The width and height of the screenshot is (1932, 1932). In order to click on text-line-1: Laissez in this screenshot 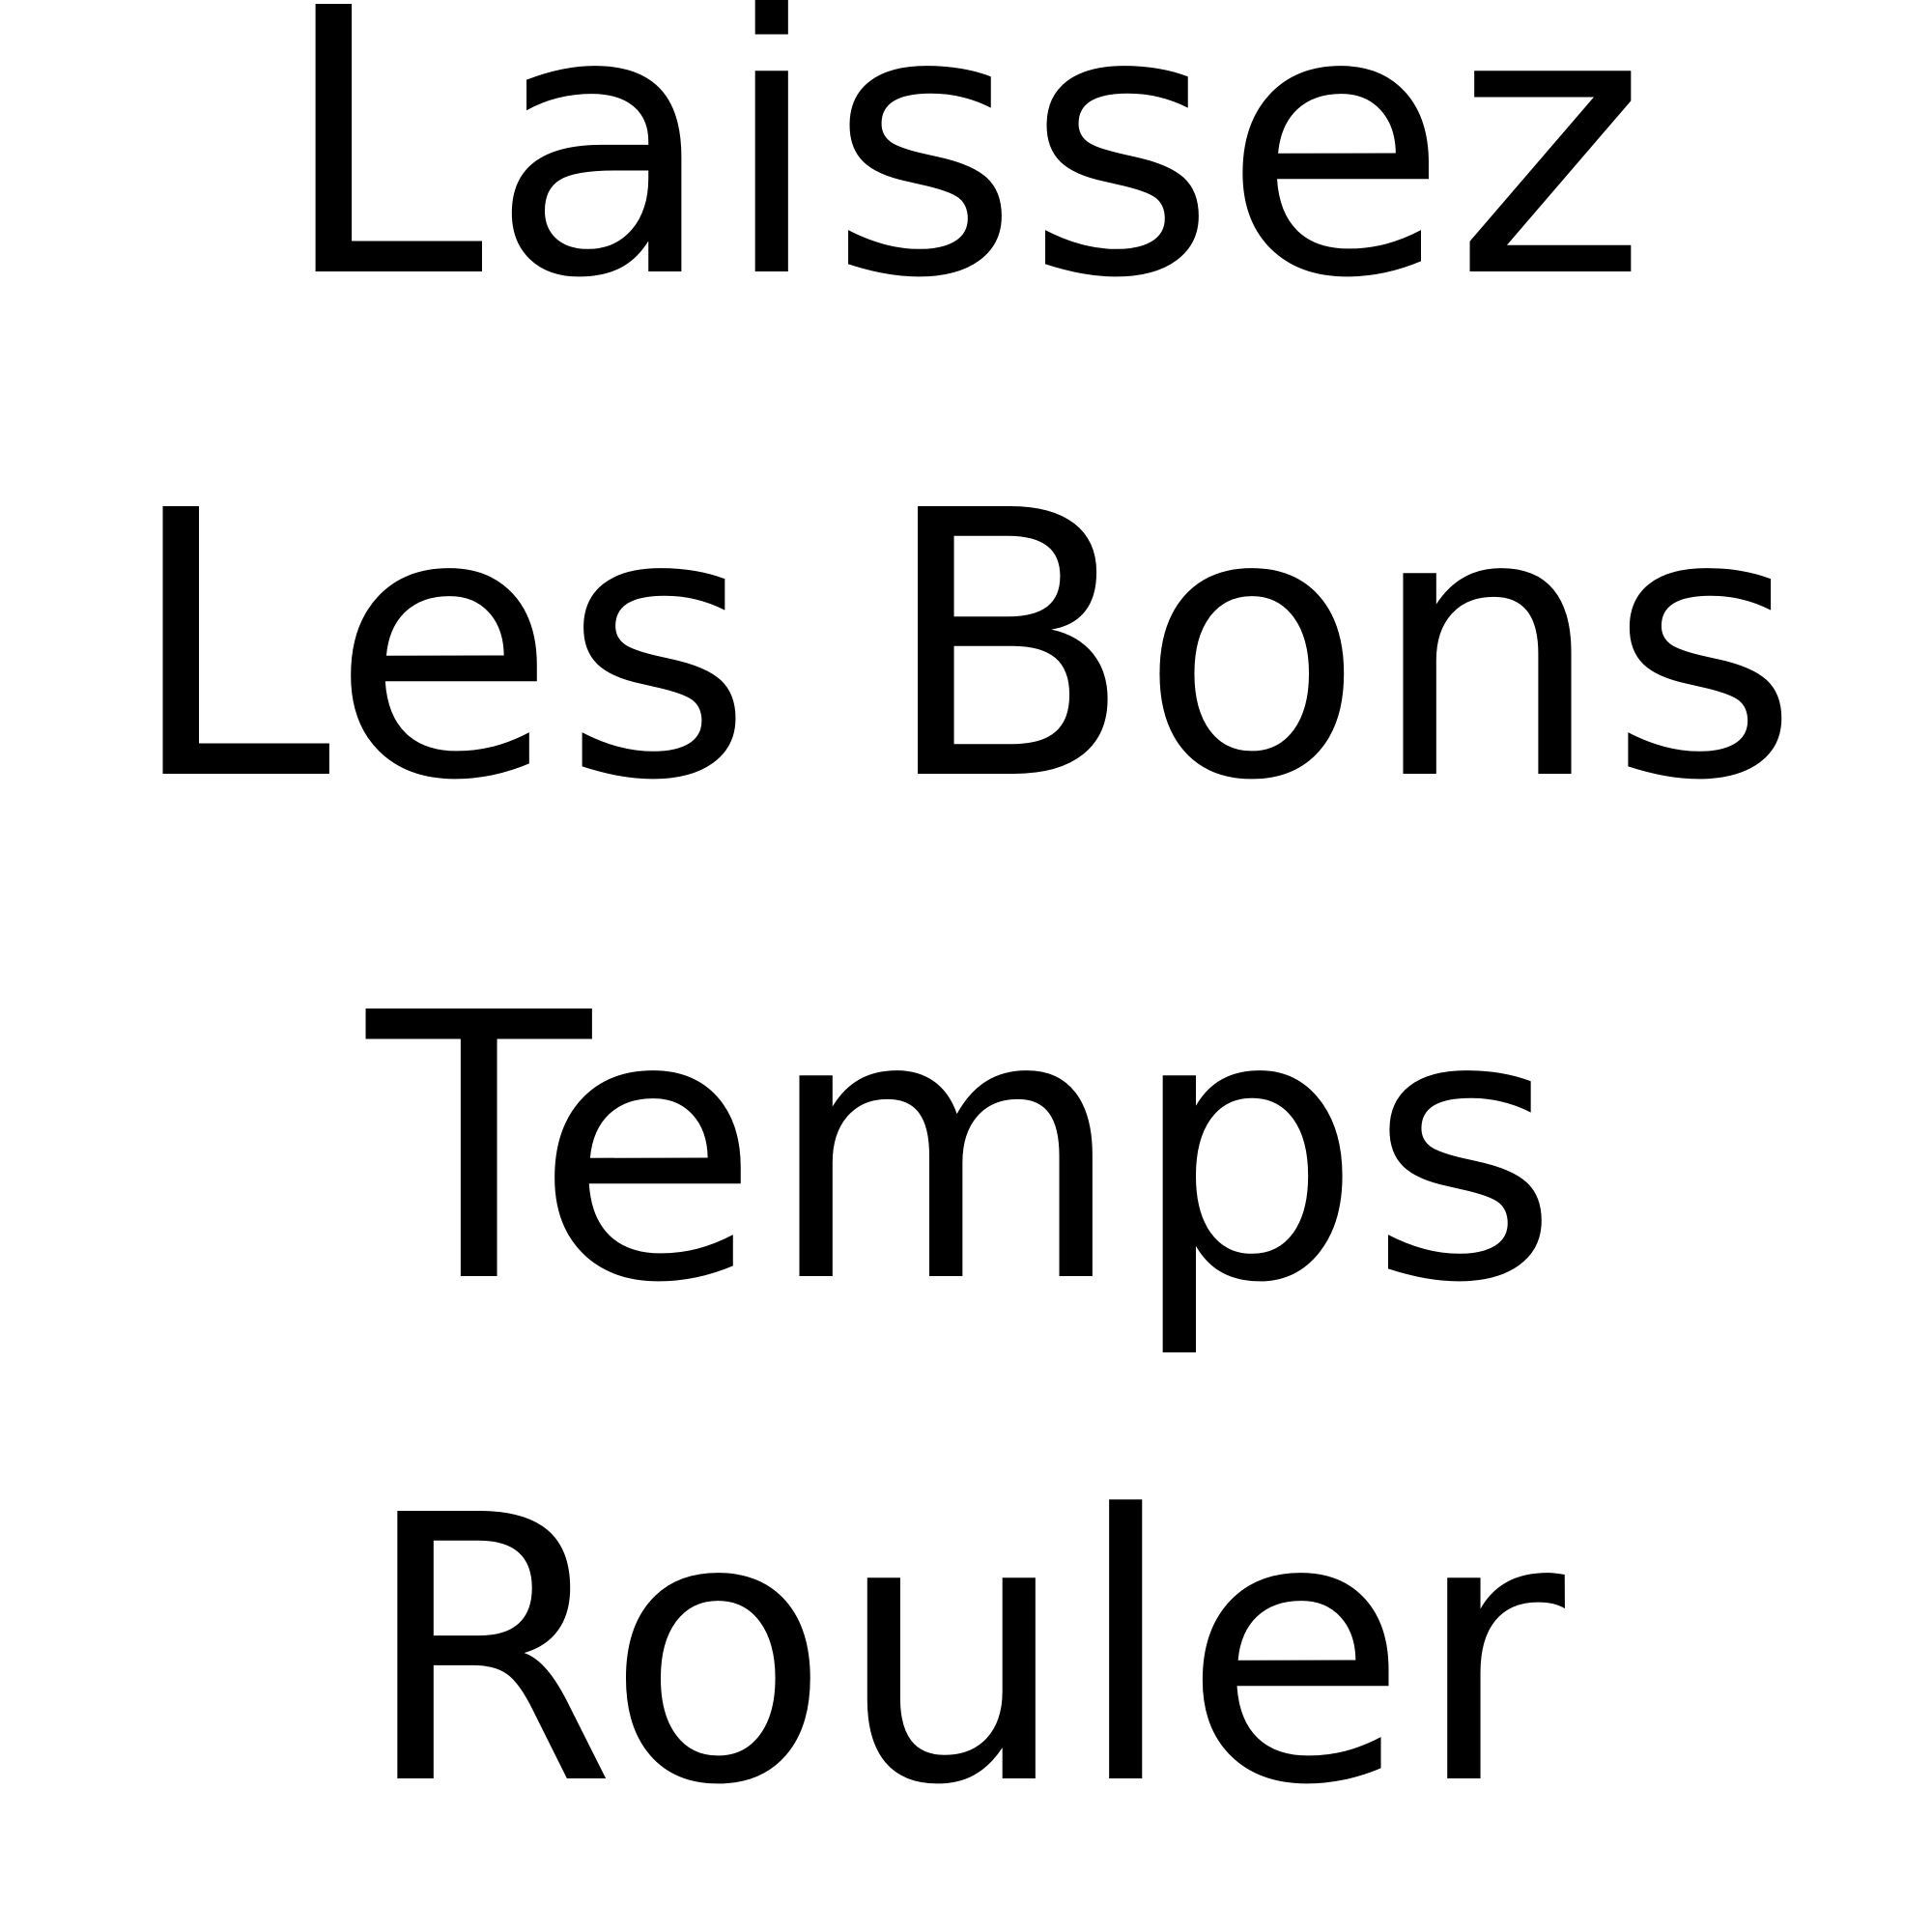, I will do `click(966, 179)`.